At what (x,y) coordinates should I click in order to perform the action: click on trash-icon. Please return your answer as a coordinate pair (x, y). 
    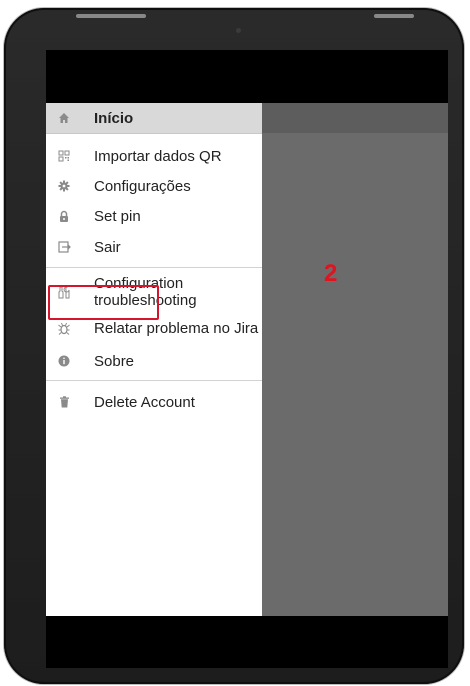
    Looking at the image, I should click on (64, 402).